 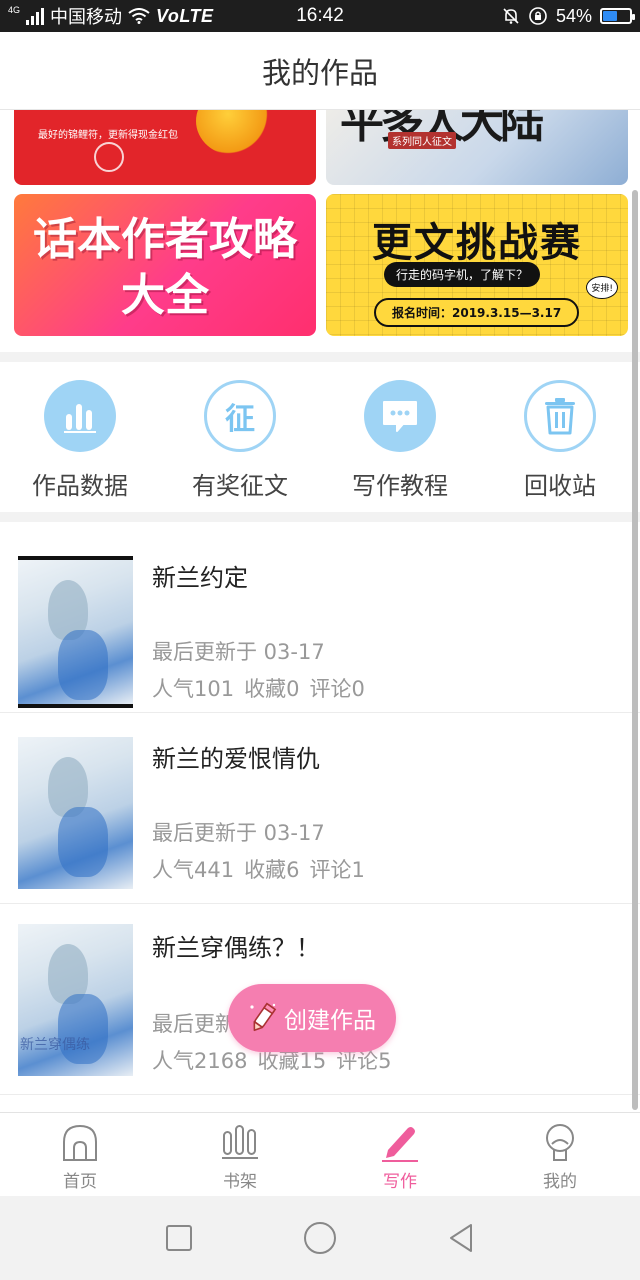 What do you see at coordinates (462, 274) in the screenshot?
I see `banner-speech-bubble: 行走的码字机，了解下？` at bounding box center [462, 274].